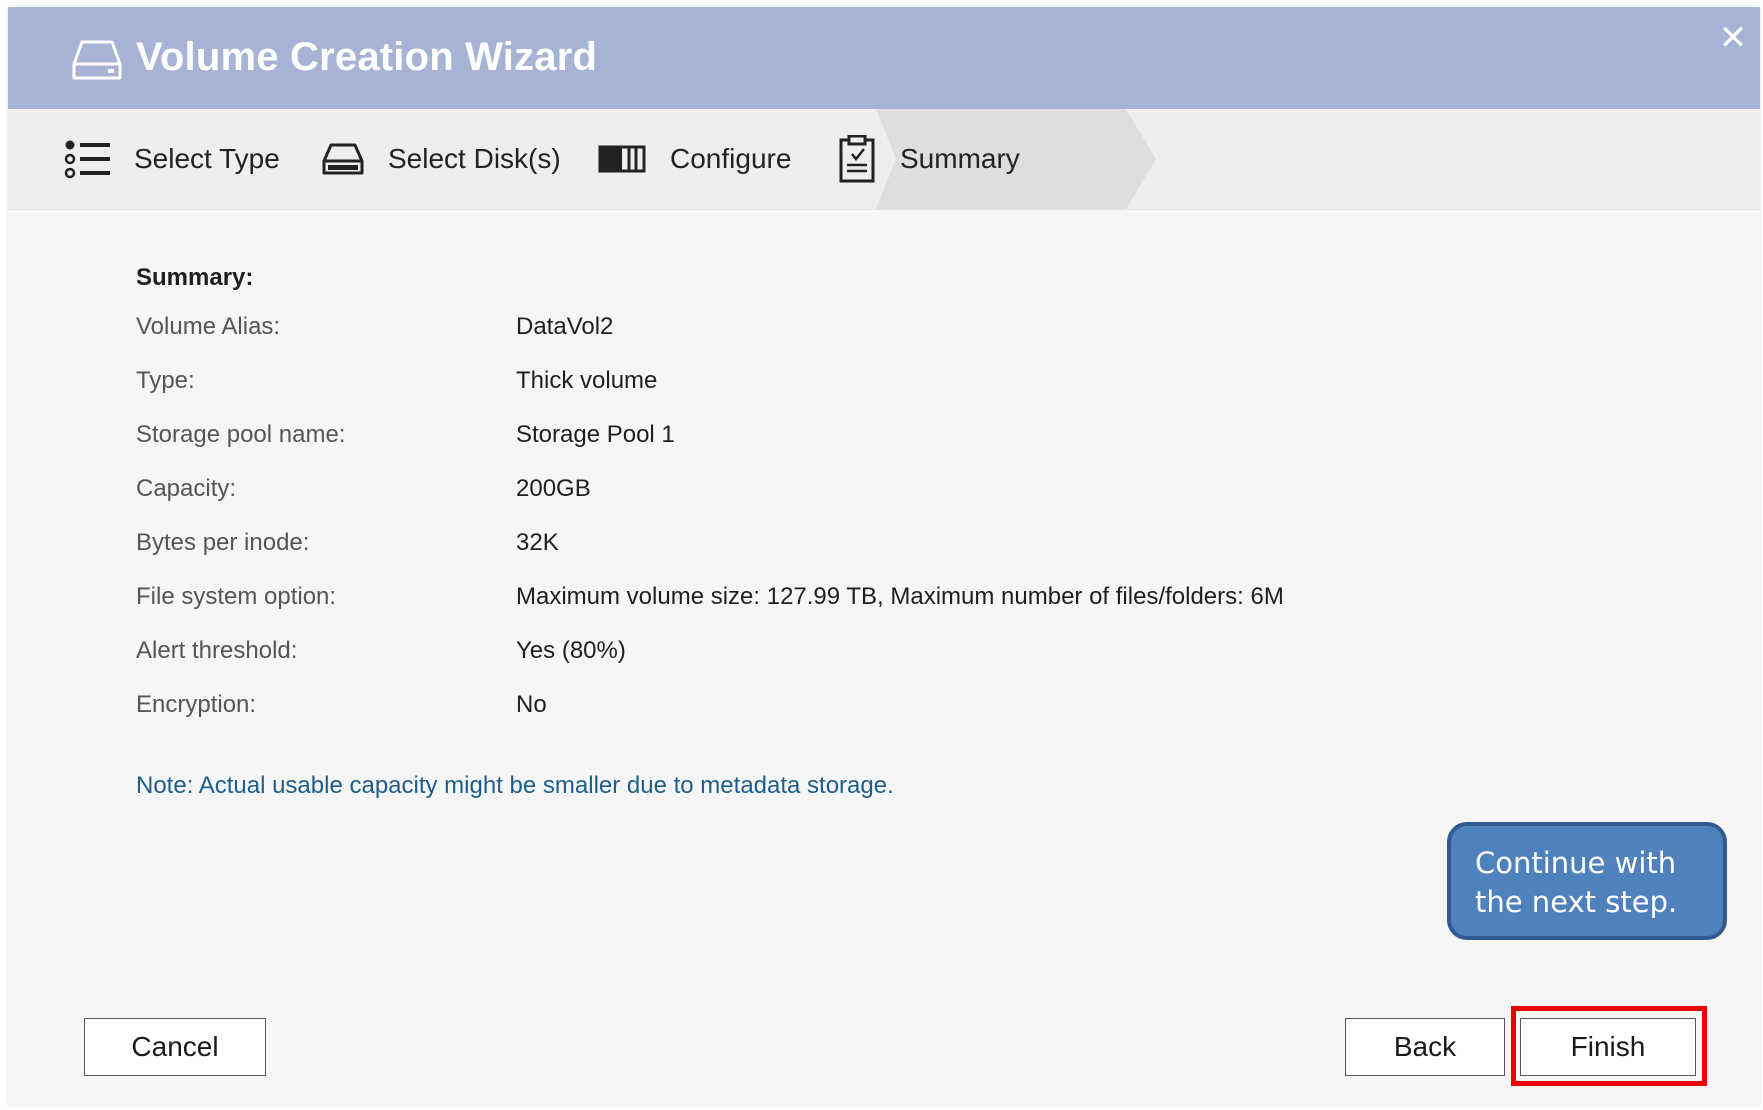 This screenshot has height=1110, width=1763. Describe the element at coordinates (241, 434) in the screenshot. I see `row-label: Storage pool name:` at that location.